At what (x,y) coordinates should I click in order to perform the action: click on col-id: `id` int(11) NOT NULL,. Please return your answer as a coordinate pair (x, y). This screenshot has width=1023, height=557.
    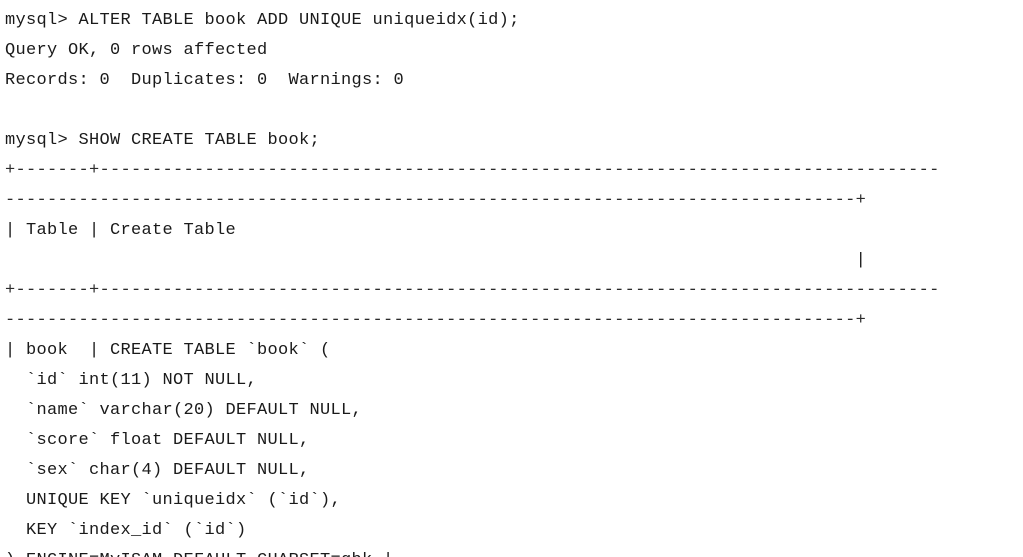
    Looking at the image, I should click on (131, 380).